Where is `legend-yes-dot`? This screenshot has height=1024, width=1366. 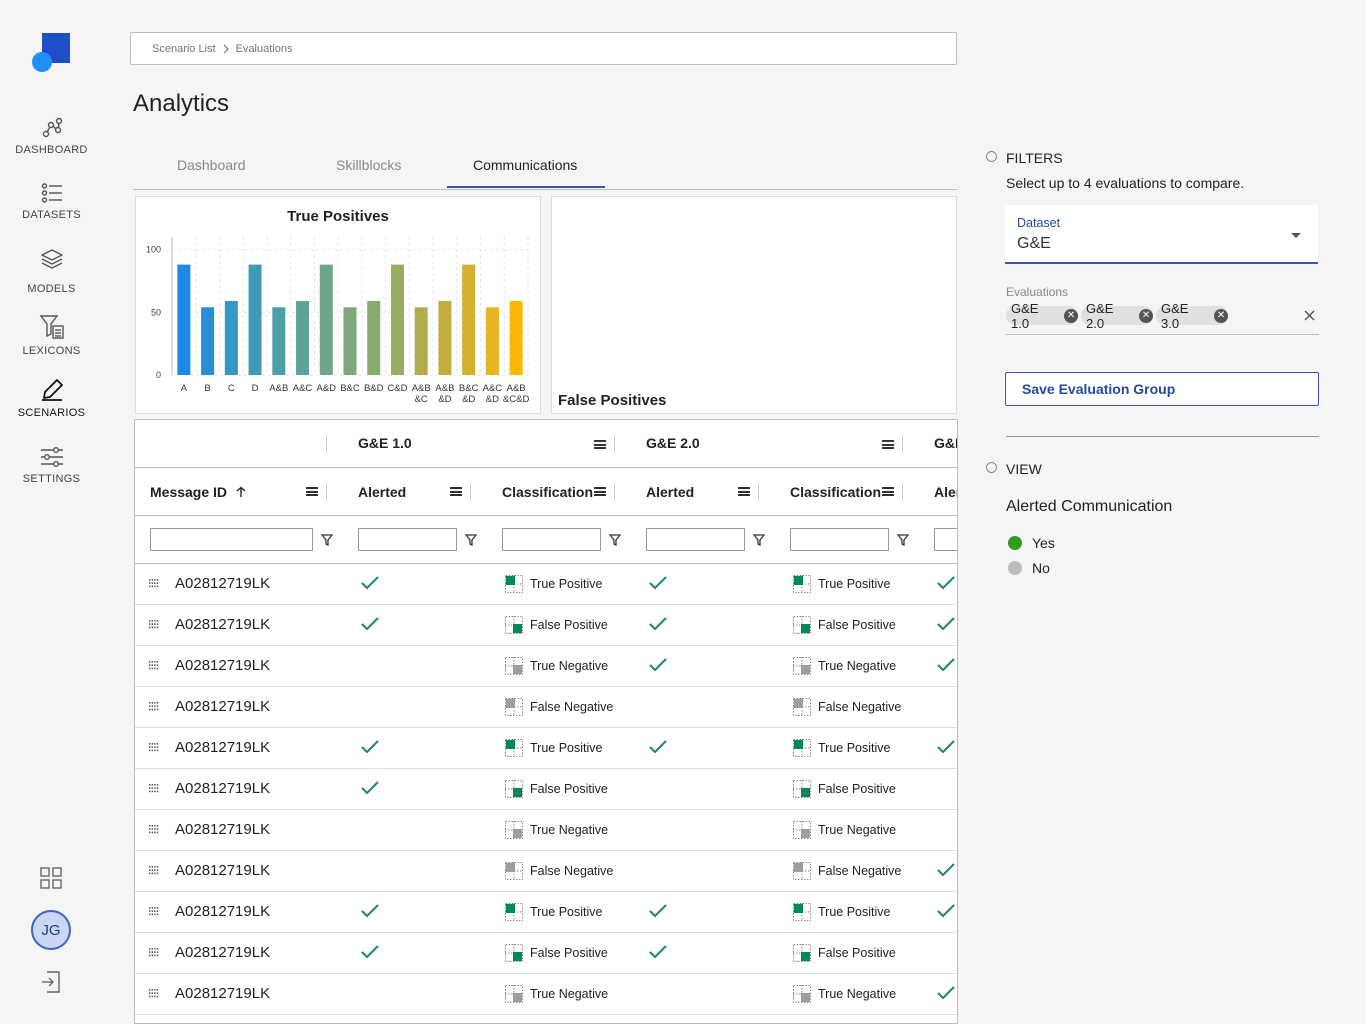 legend-yes-dot is located at coordinates (1015, 543).